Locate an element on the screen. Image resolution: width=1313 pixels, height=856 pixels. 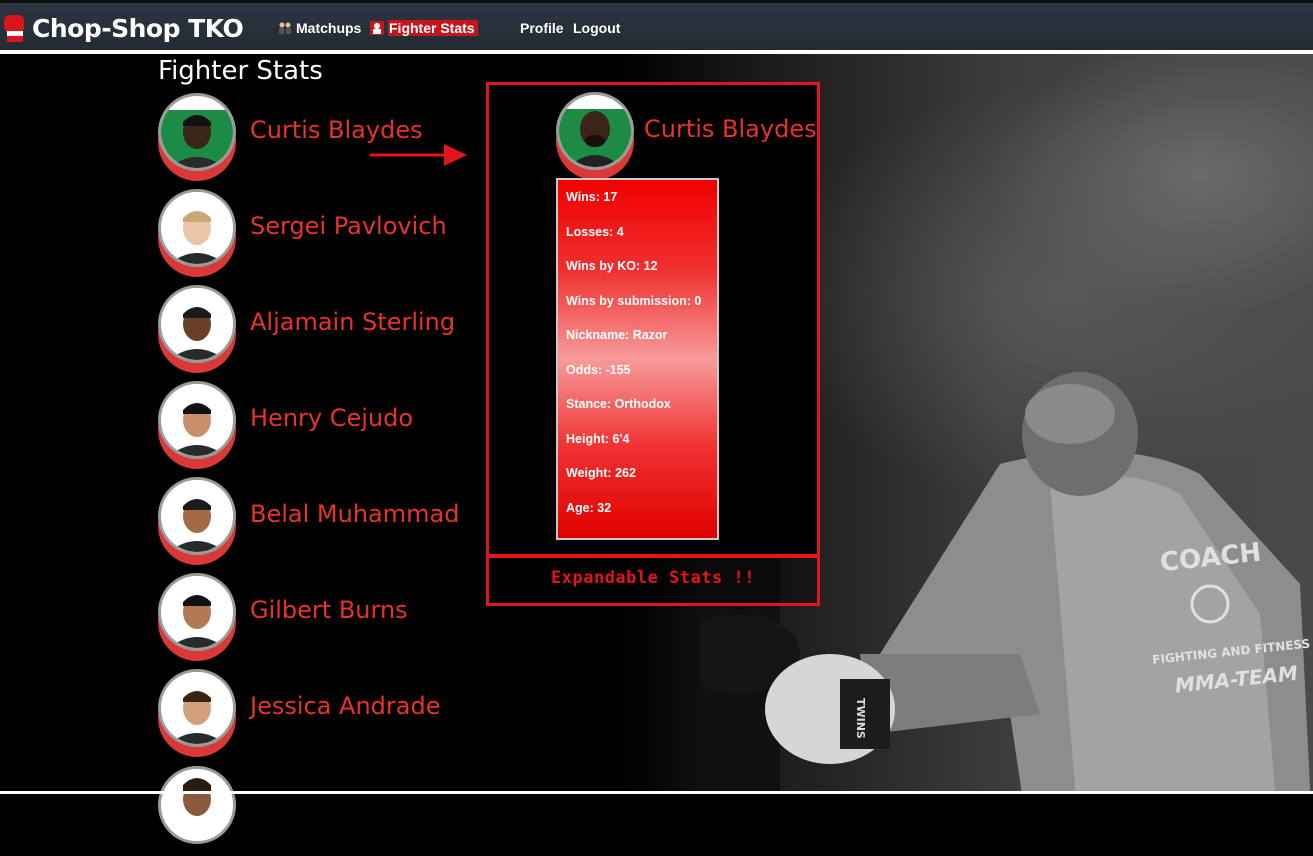
expandable-stats-label: Expandable Stats !! is located at coordinates (653, 578).